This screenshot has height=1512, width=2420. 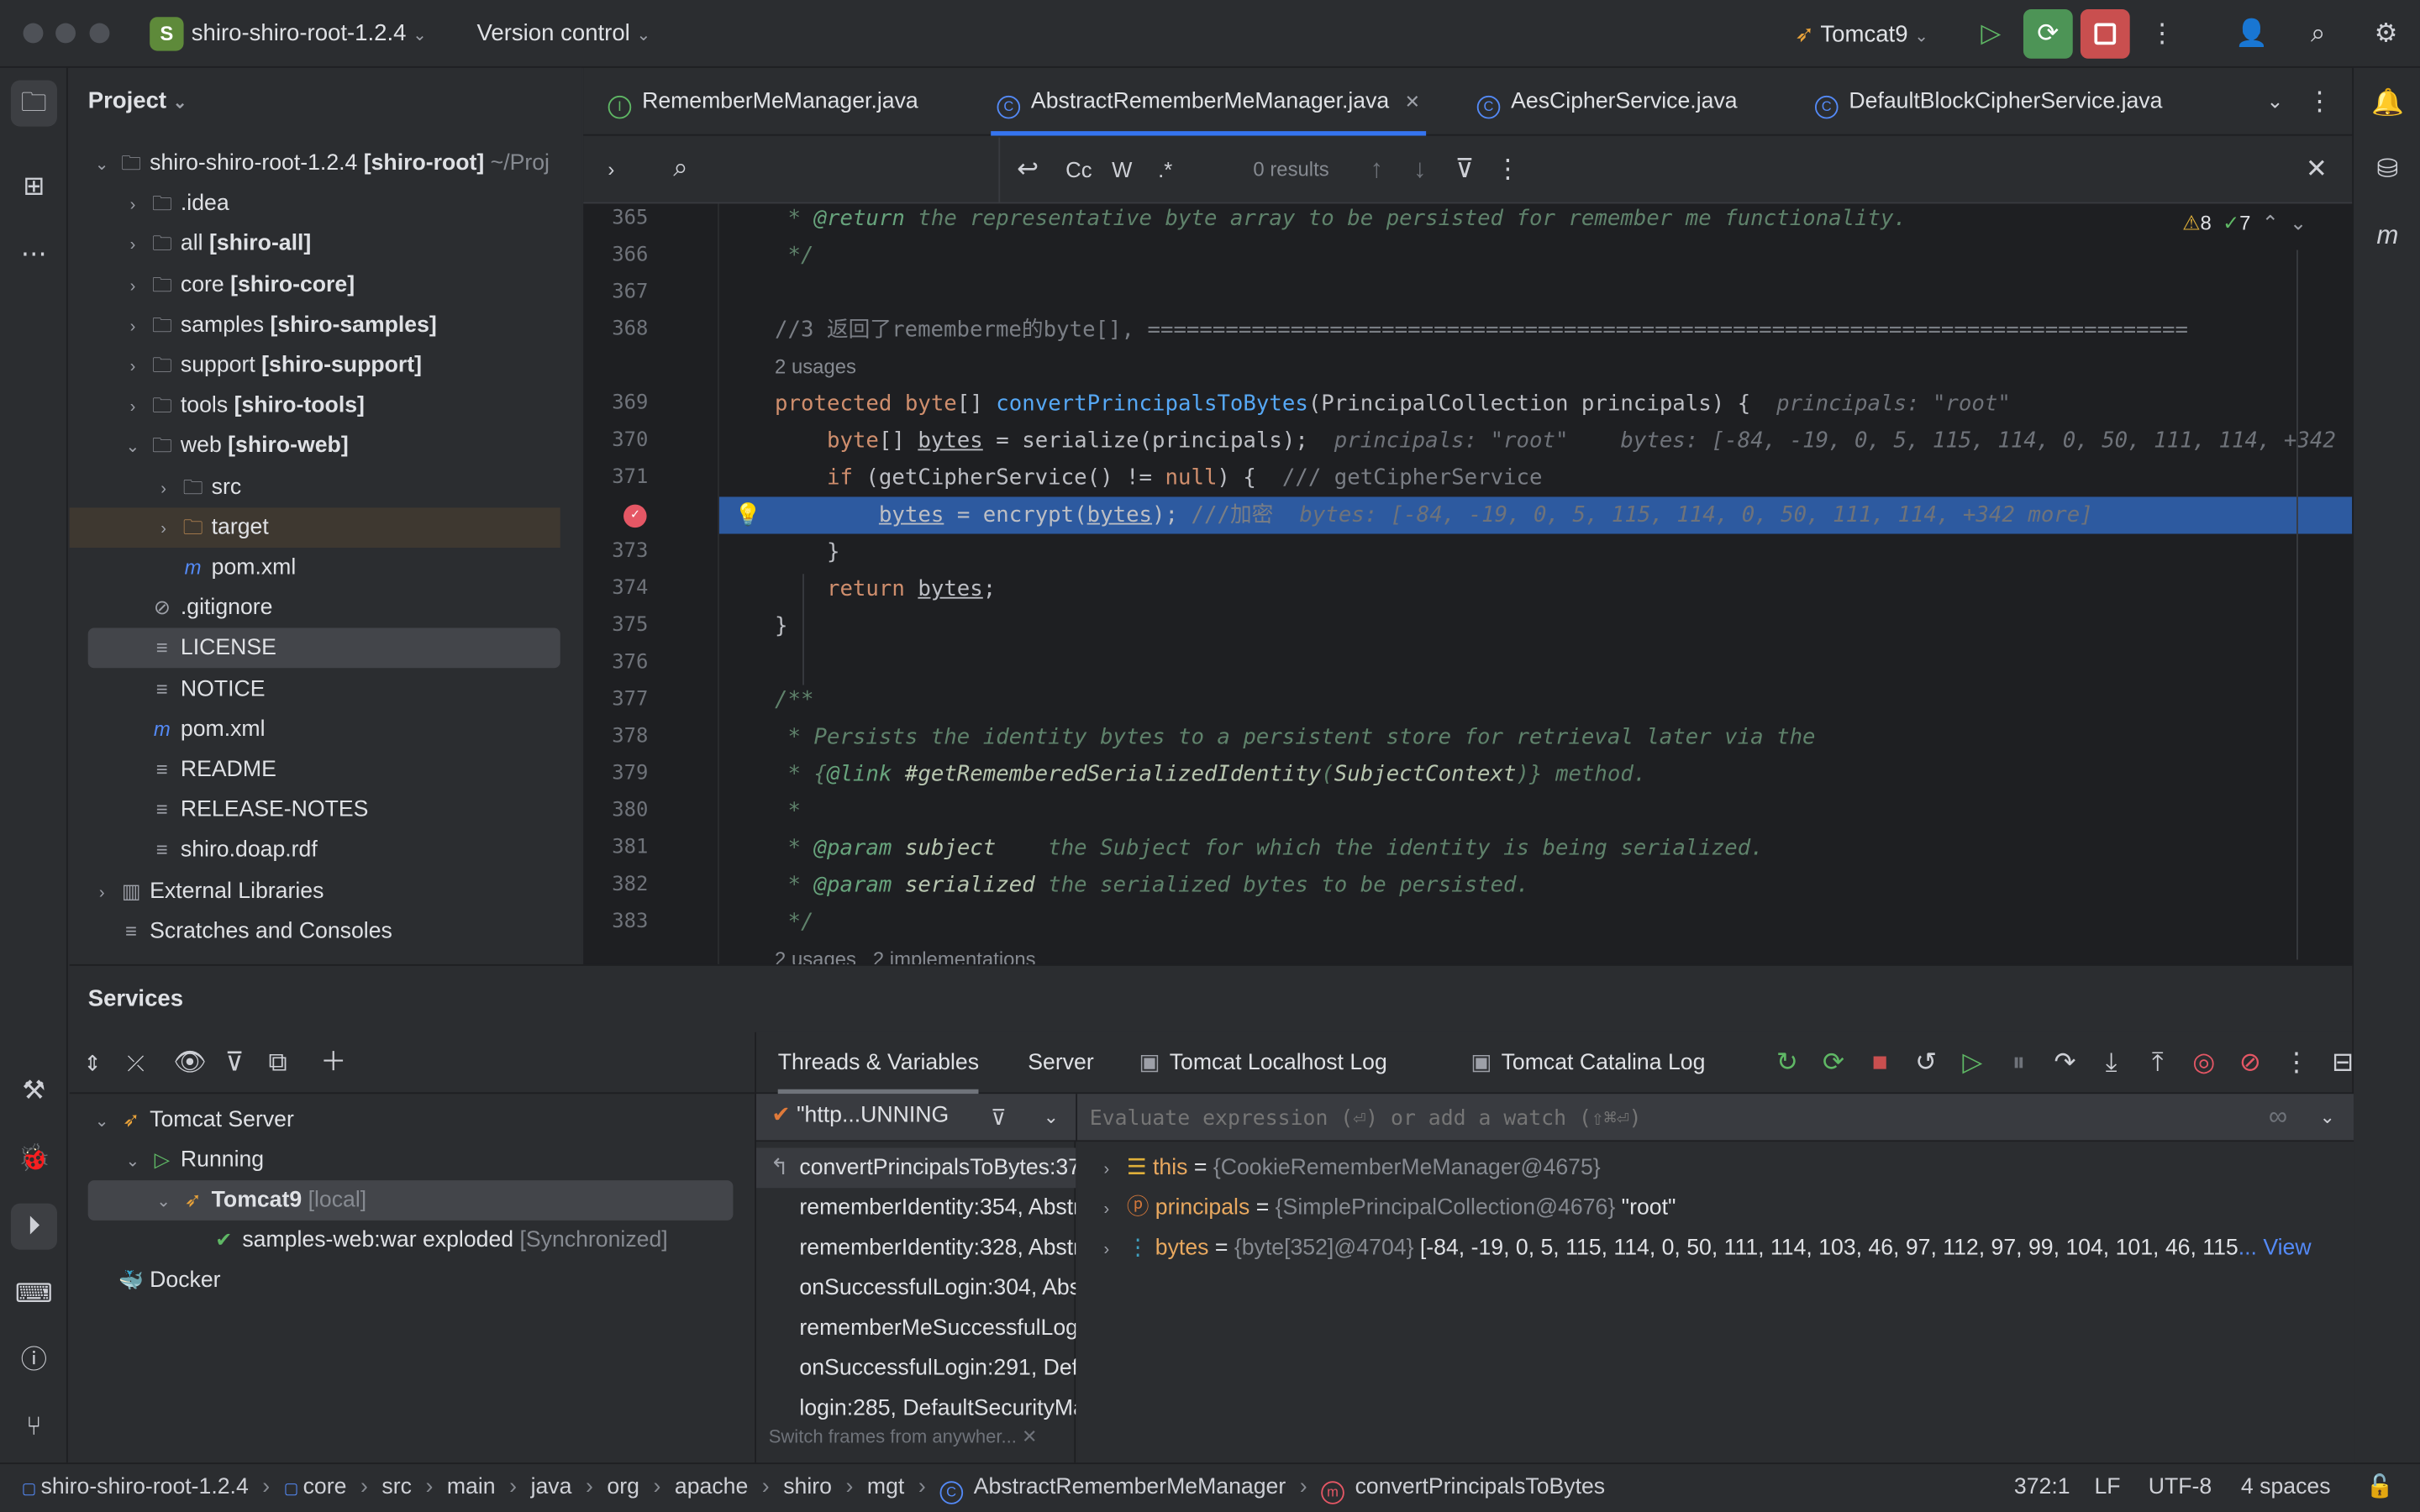 I want to click on tab-aescipherservice-java: C AesCipherService.java, so click(x=1607, y=102).